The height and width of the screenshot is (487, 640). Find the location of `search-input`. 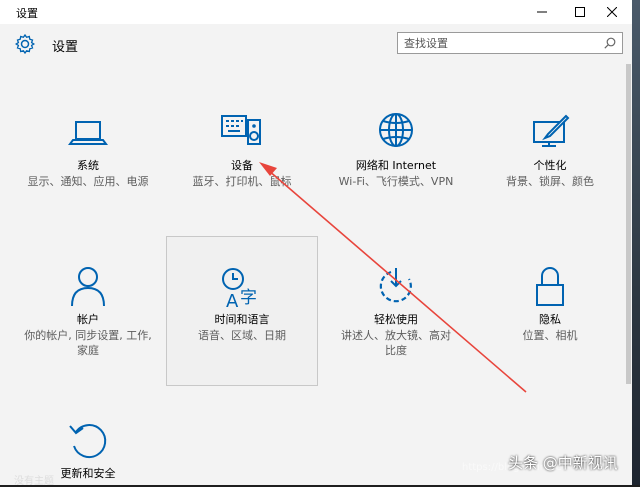

search-input is located at coordinates (499, 43).